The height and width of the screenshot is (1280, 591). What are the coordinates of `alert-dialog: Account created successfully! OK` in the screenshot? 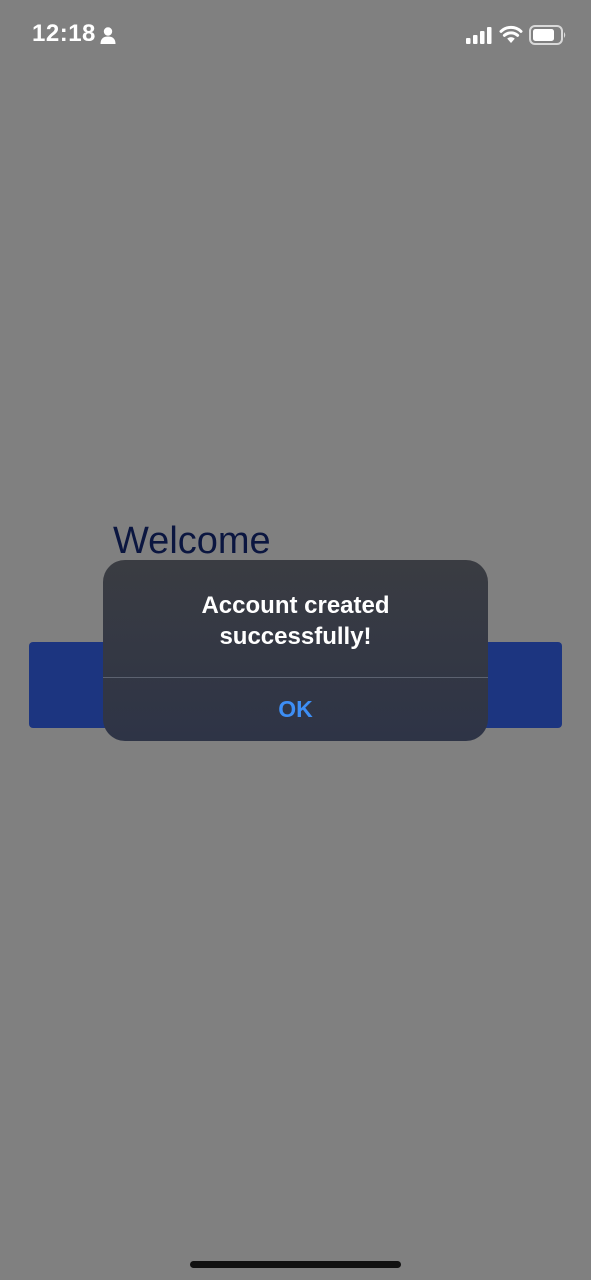 It's located at (295, 650).